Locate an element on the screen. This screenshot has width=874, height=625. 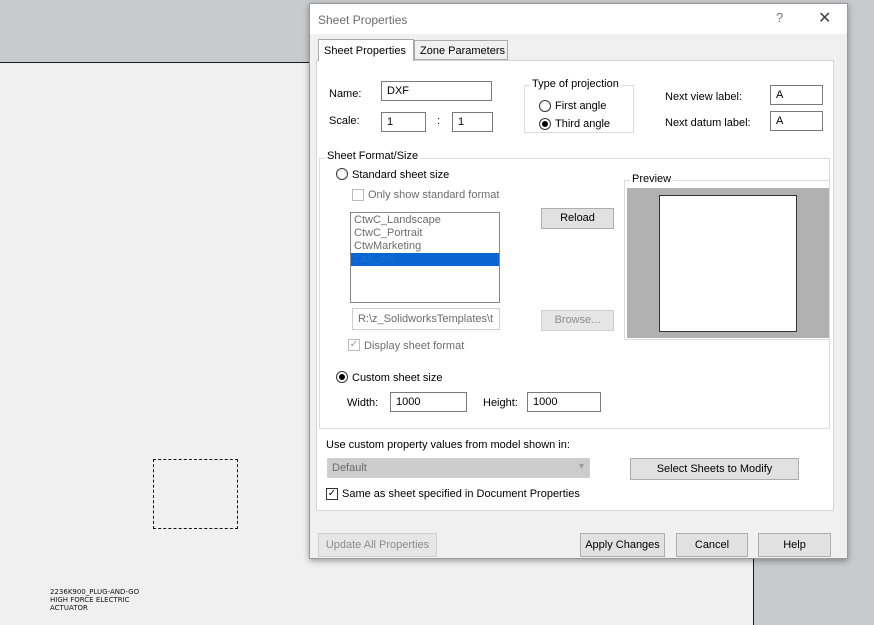
standard-sheet-size-label: Standard sheet size is located at coordinates (401, 175).